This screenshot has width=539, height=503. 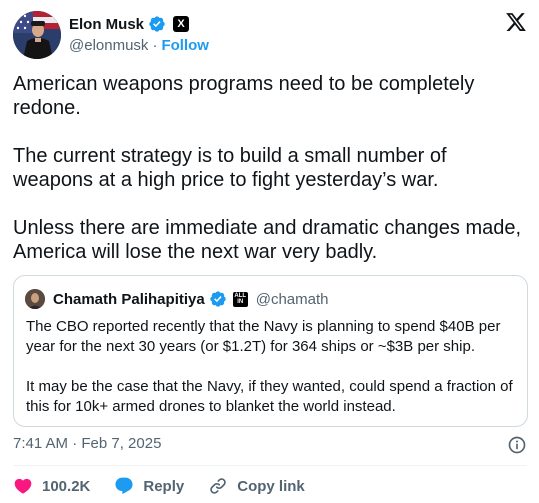 What do you see at coordinates (108, 45) in the screenshot?
I see `author-handle: @elonmusk` at bounding box center [108, 45].